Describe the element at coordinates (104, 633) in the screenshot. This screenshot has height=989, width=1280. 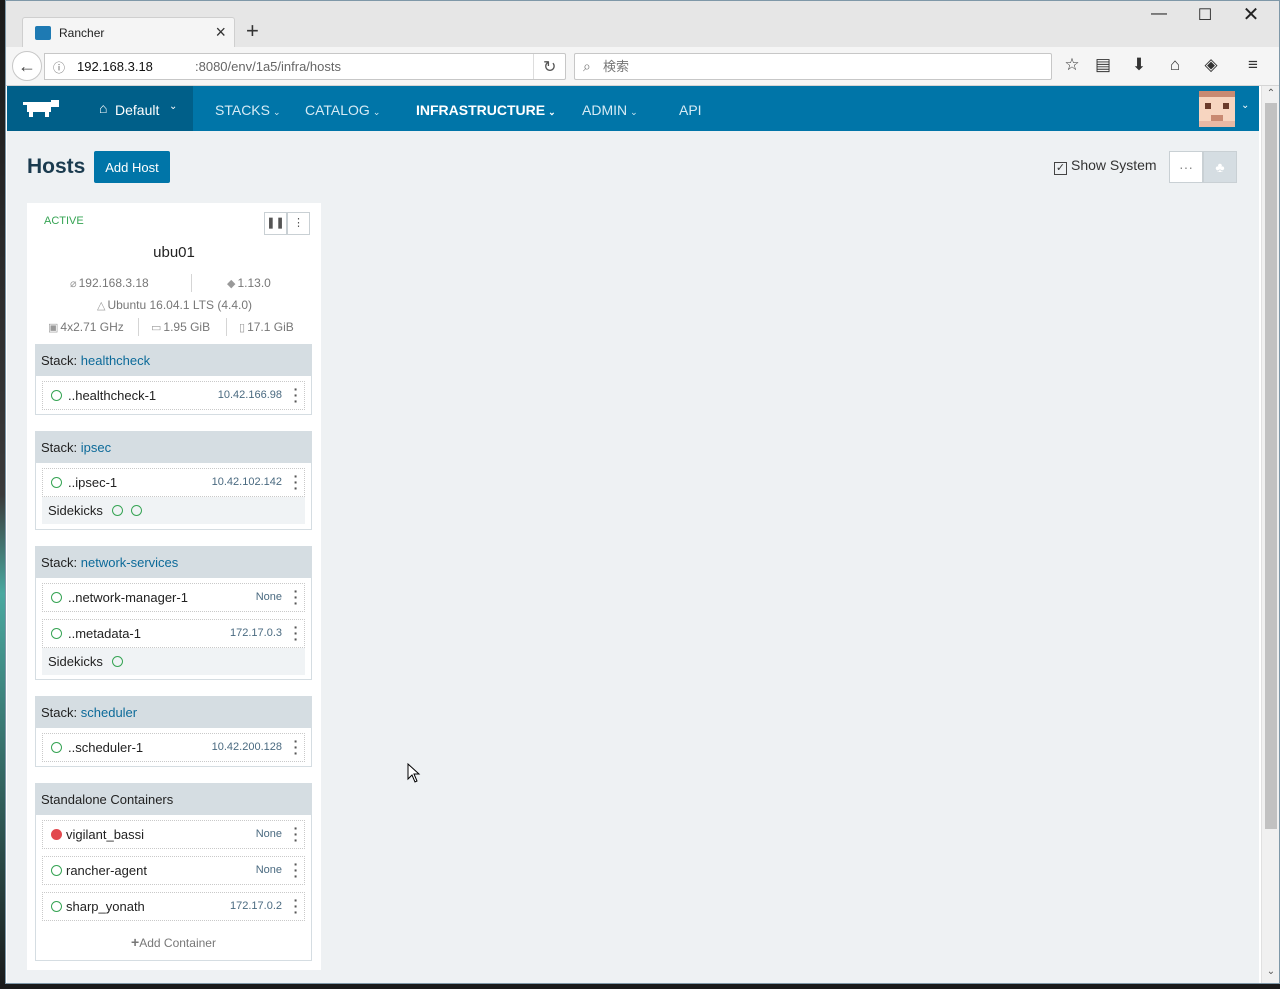
I see `container-name: ..metadata-1` at that location.